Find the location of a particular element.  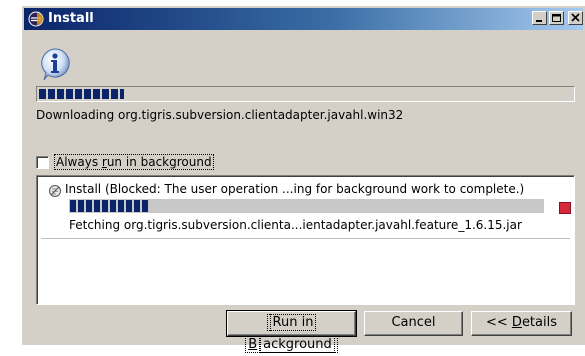

maximize-icon is located at coordinates (556, 18).